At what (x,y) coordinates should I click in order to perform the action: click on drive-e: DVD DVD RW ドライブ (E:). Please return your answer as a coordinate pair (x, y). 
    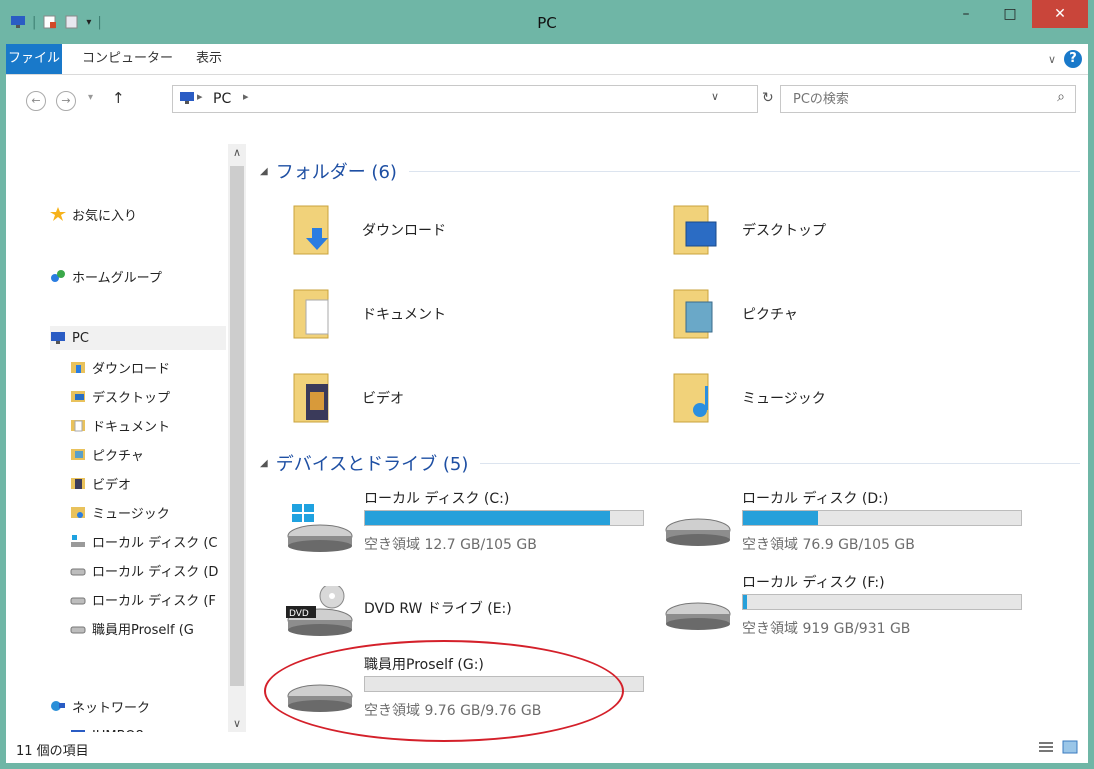
    Looking at the image, I should click on (466, 607).